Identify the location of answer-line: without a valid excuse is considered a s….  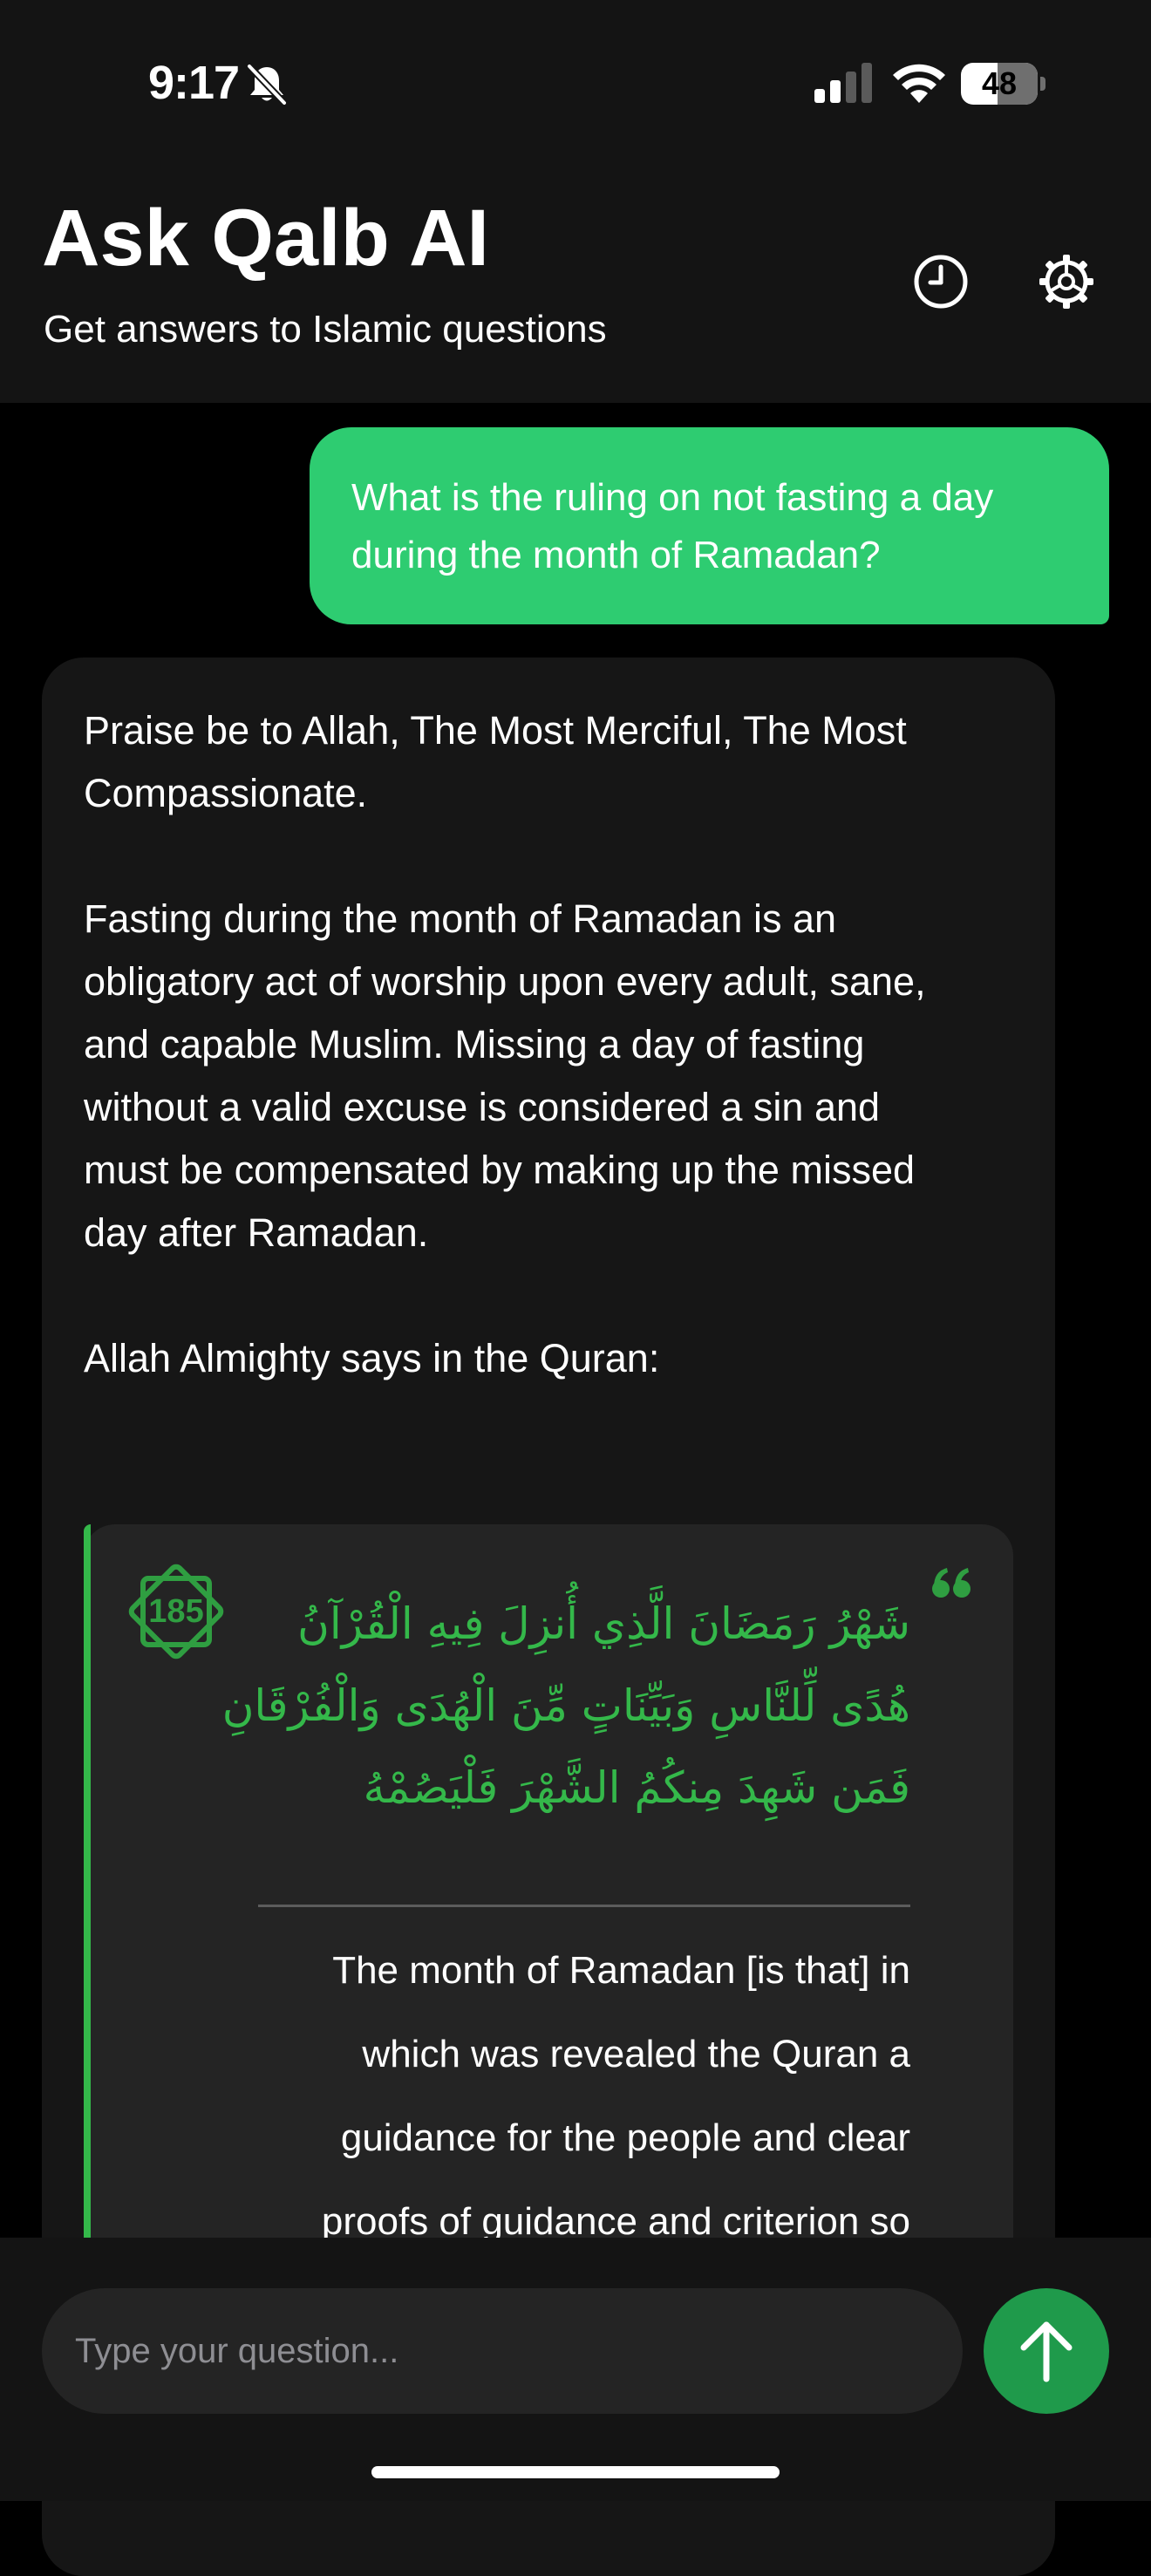
(482, 1107).